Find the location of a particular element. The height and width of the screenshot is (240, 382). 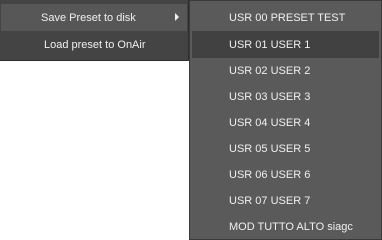

submenu-item-usr-06: USR 06 USER 6 is located at coordinates (285, 174).